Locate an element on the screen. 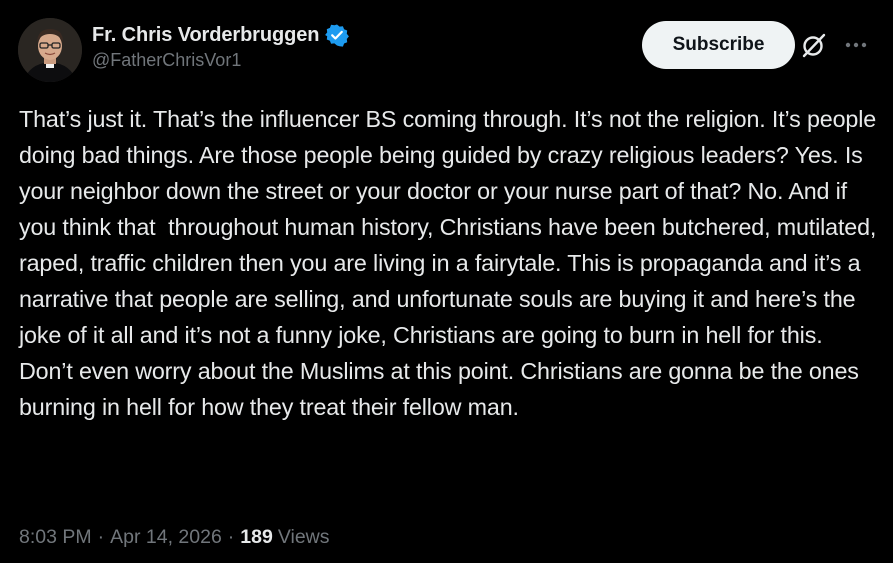 Image resolution: width=893 pixels, height=563 pixels. avatar is located at coordinates (50, 50).